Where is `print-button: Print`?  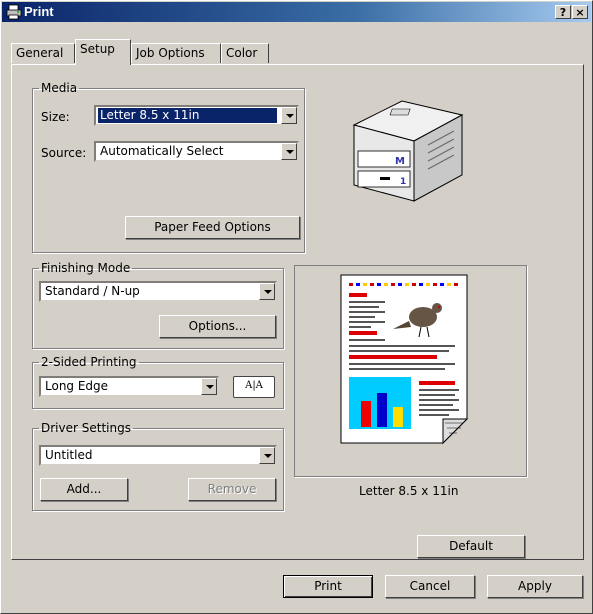 print-button: Print is located at coordinates (328, 586).